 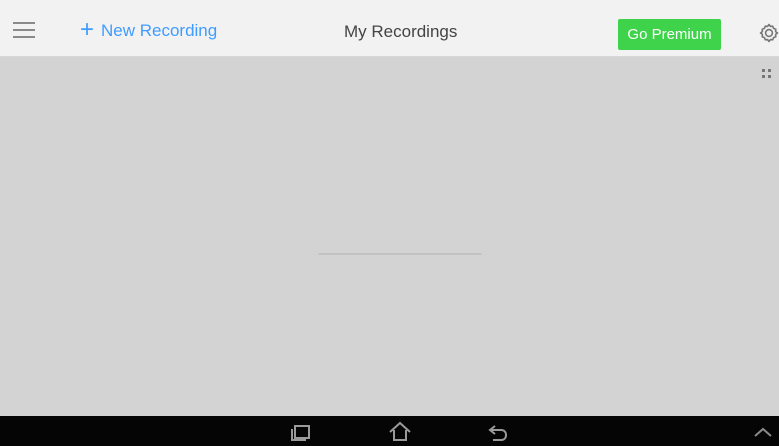 I want to click on hamburger-menu-icon, so click(x=25, y=31).